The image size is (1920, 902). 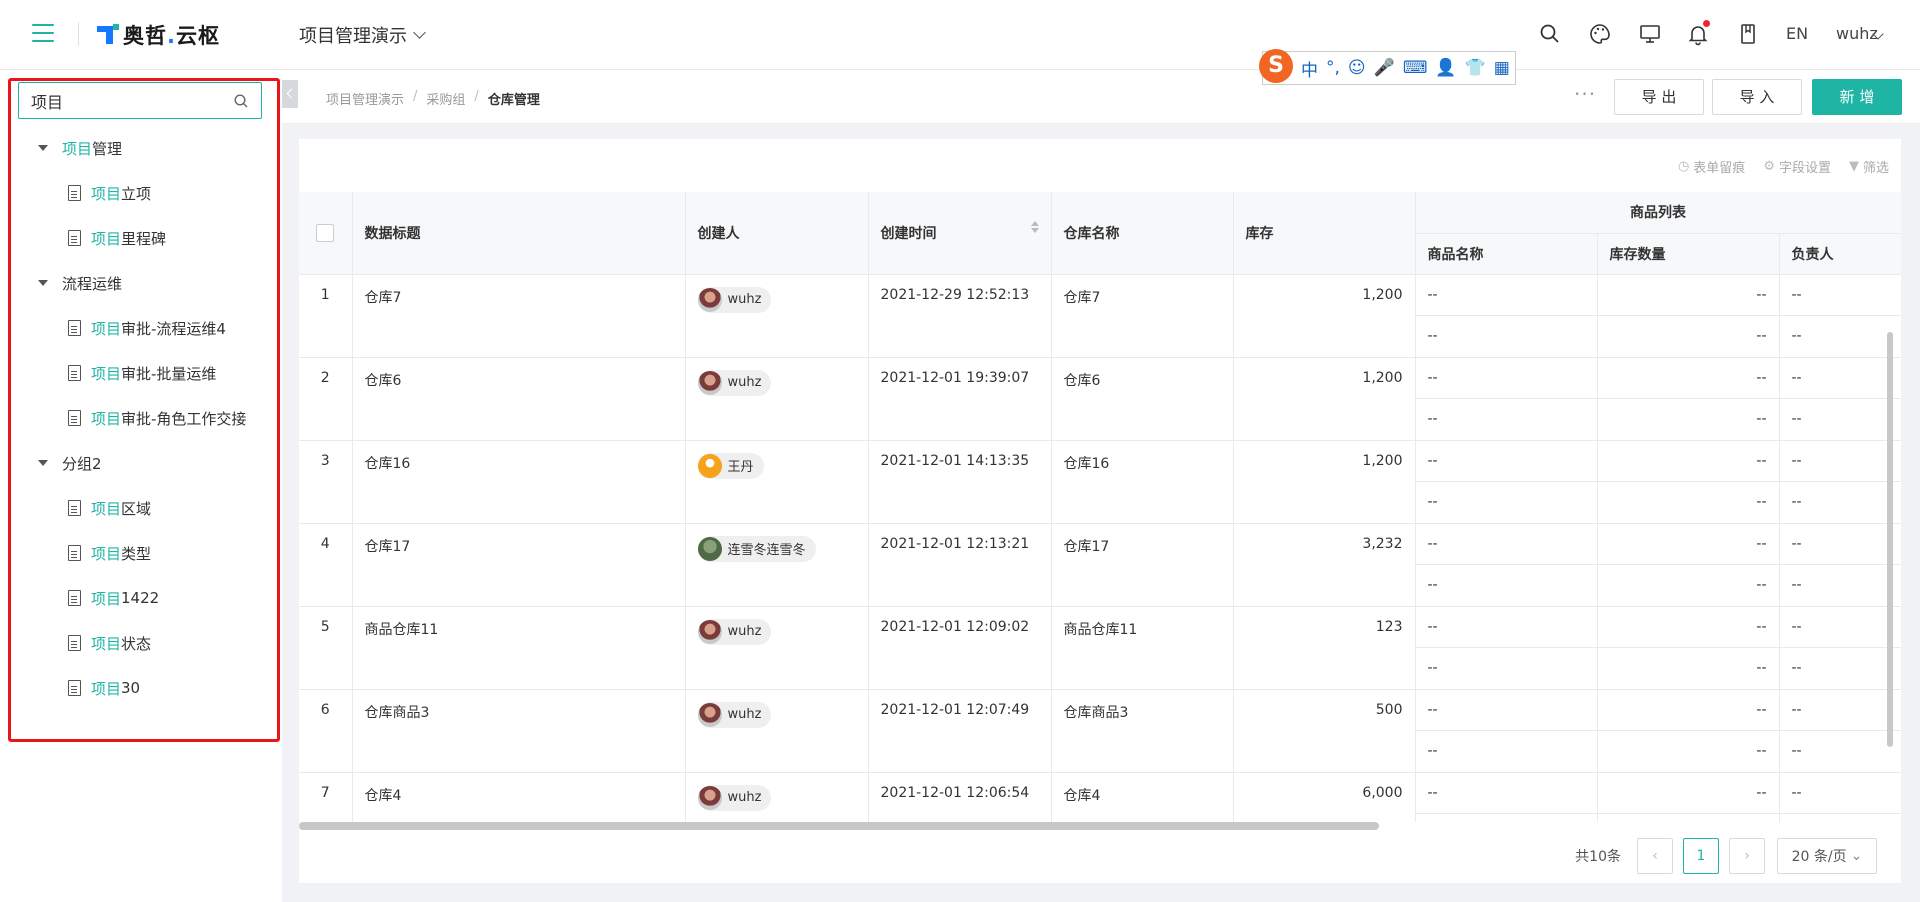 What do you see at coordinates (1034, 226) in the screenshot?
I see `sort-icon` at bounding box center [1034, 226].